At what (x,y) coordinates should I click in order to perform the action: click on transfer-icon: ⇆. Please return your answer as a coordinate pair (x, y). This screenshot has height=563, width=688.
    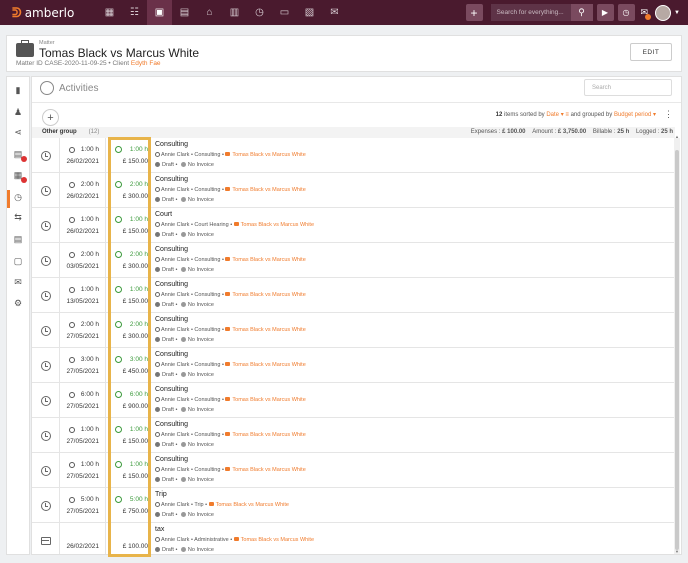
    Looking at the image, I should click on (18, 217).